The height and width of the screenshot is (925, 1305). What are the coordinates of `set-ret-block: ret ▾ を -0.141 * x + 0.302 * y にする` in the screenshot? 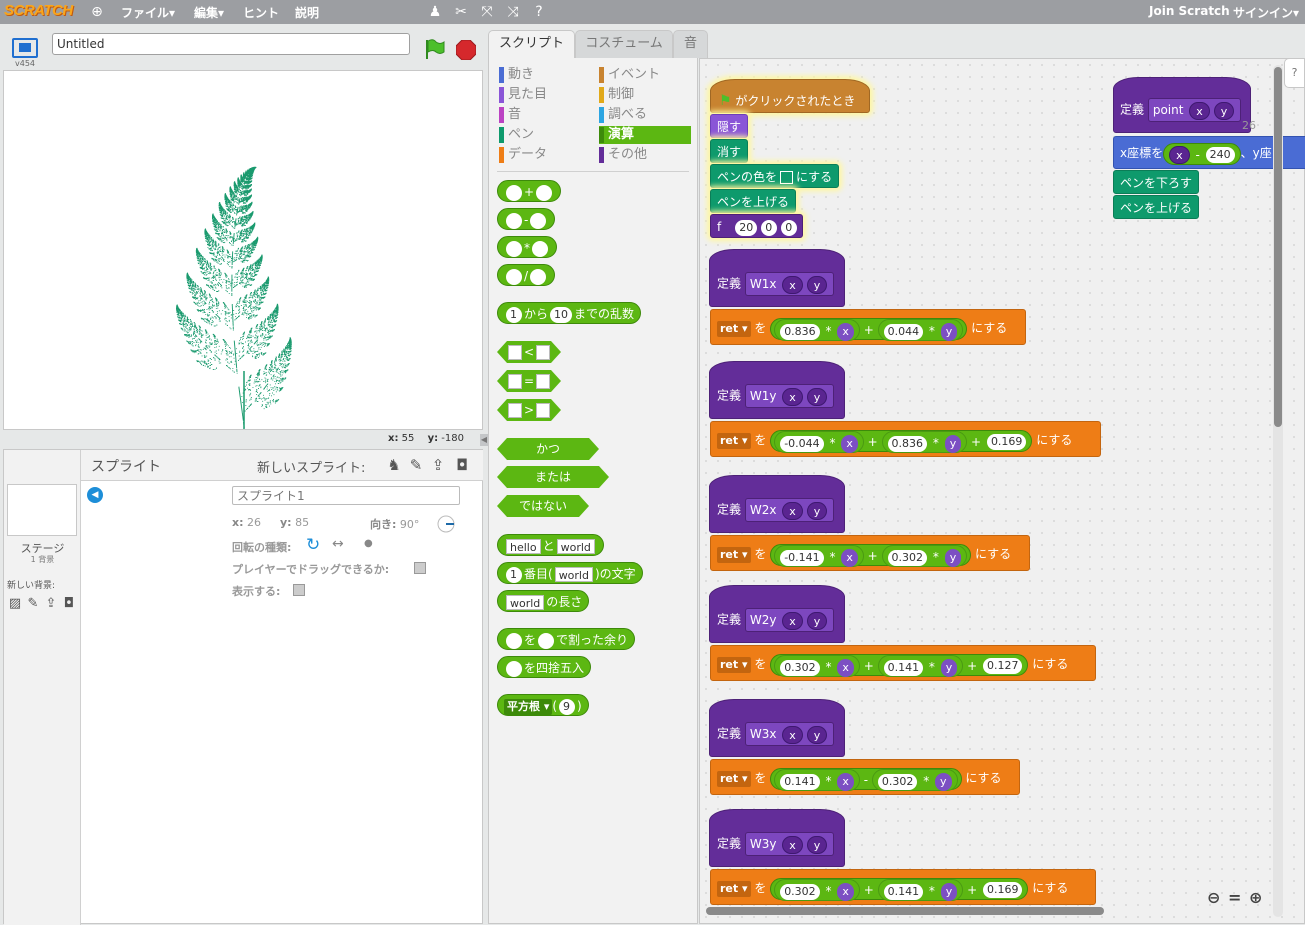 It's located at (870, 553).